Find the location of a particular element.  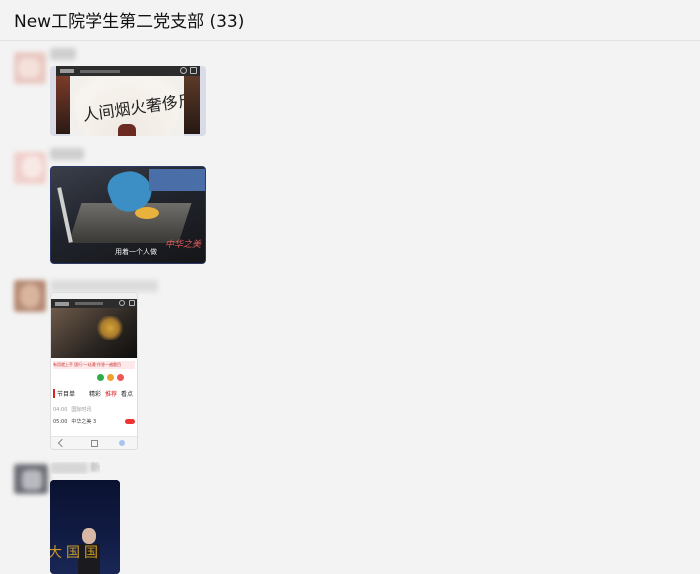

program-tab: 看点 is located at coordinates (127, 393).